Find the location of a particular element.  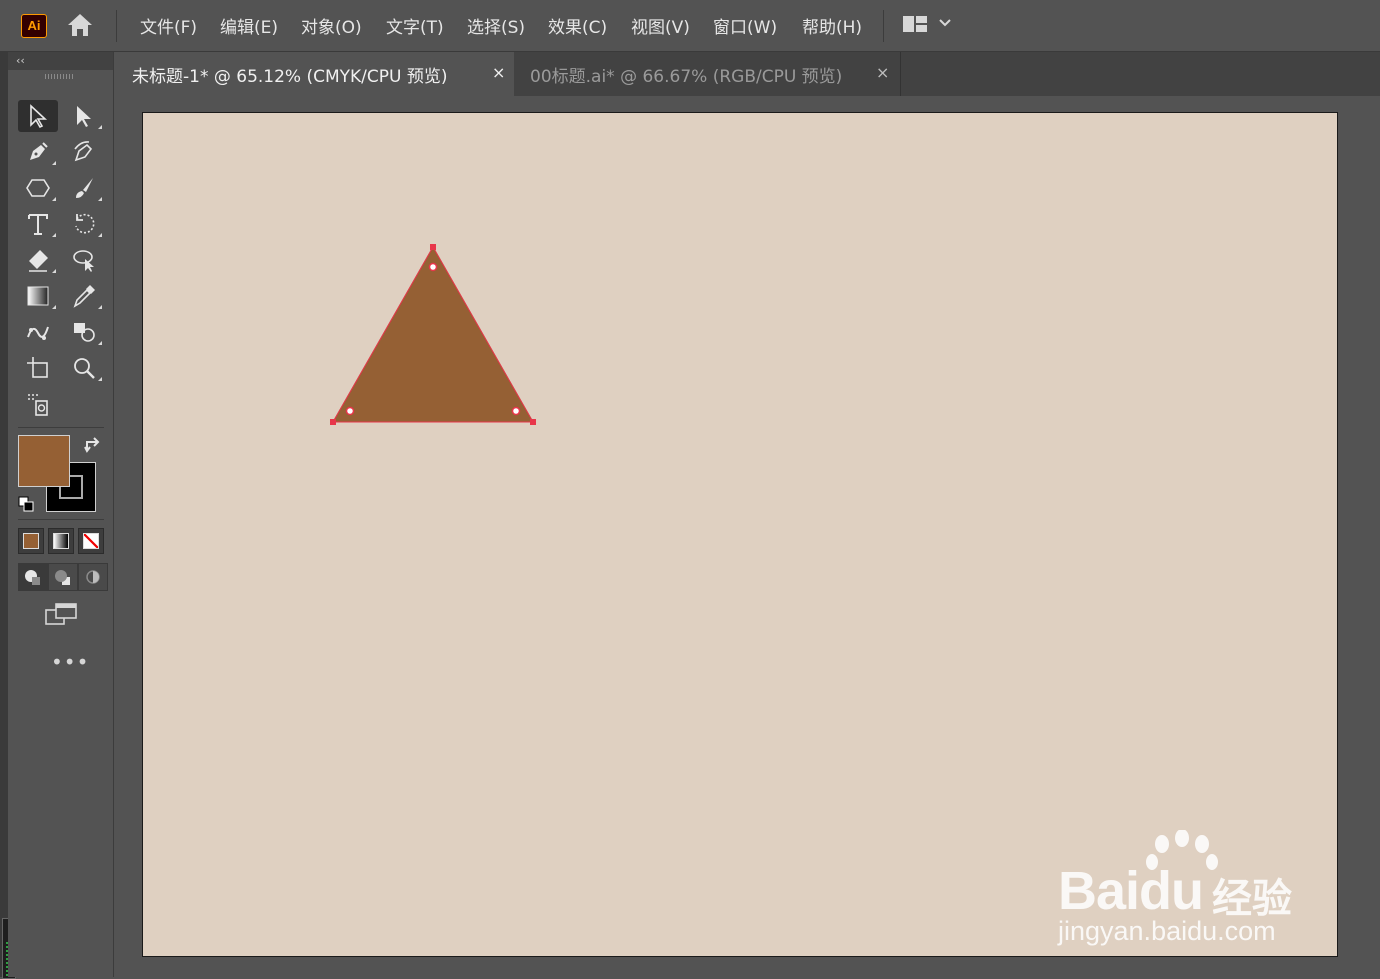

color-mode-button is located at coordinates (31, 541).